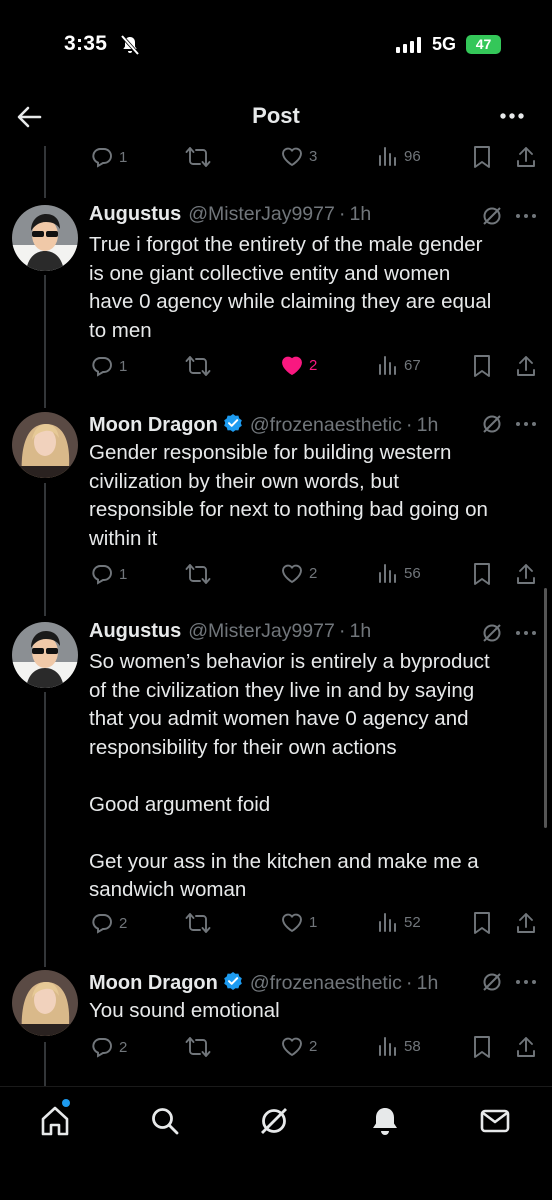 The height and width of the screenshot is (1200, 552). I want to click on views-count: 58, so click(412, 1046).